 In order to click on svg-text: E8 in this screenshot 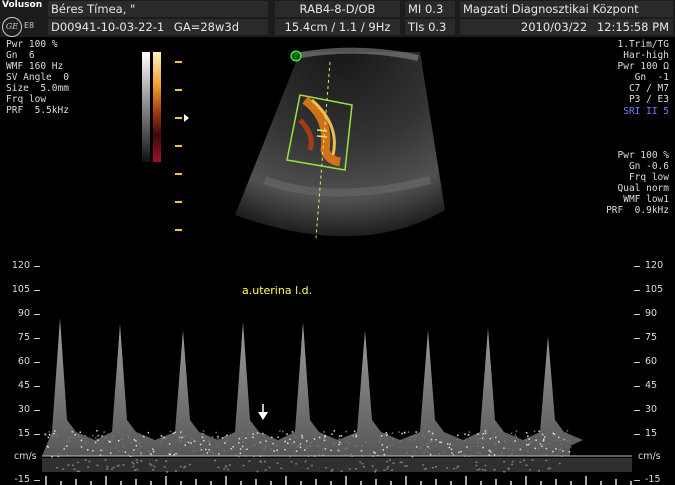, I will do `click(296, 57)`.